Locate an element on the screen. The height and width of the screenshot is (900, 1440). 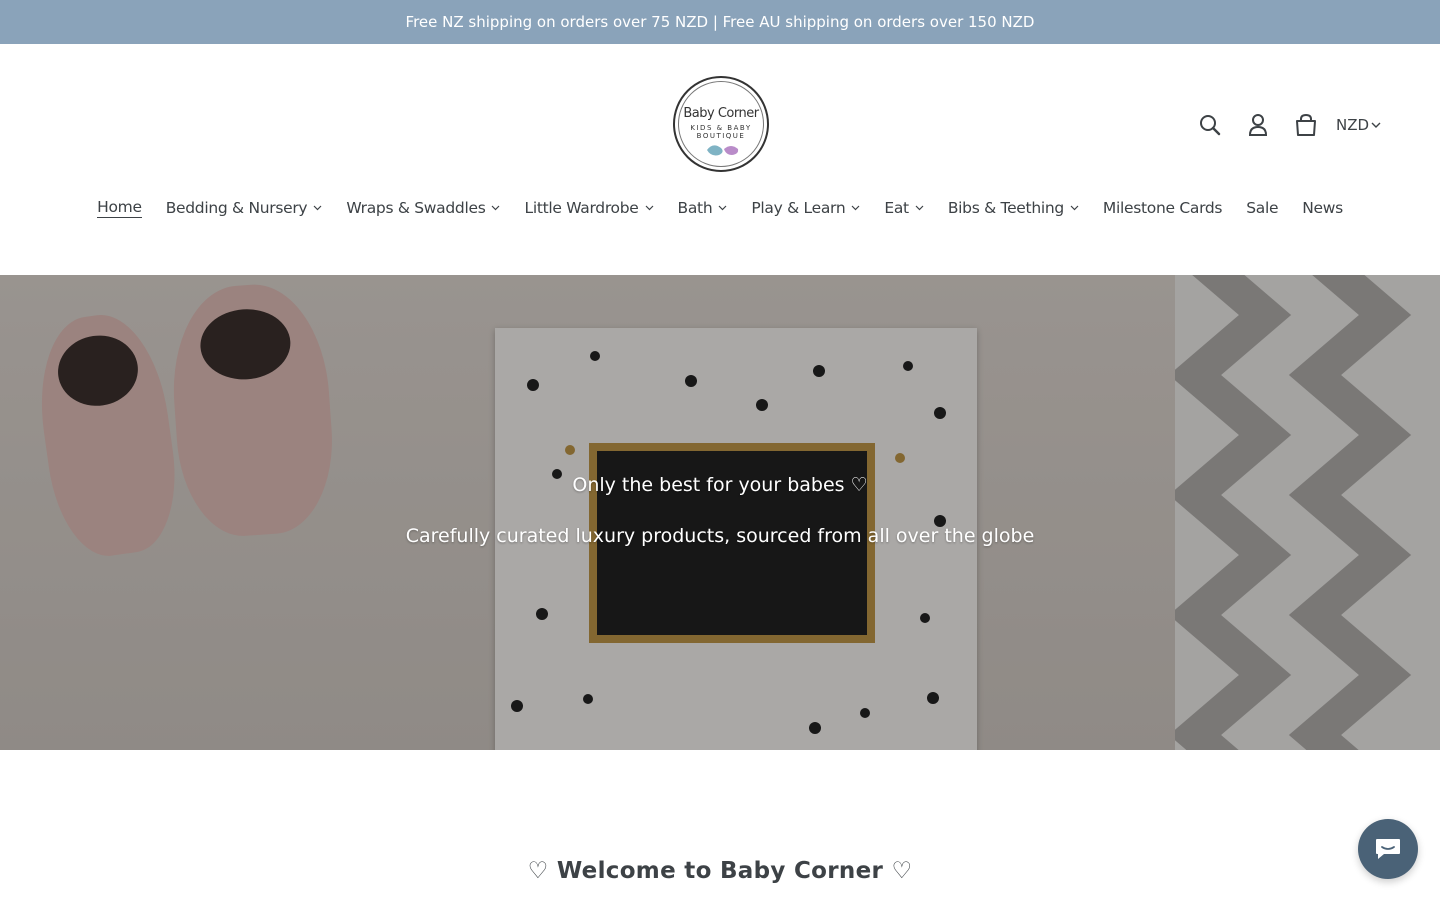
nav-item-label: Sale is located at coordinates (1262, 208).